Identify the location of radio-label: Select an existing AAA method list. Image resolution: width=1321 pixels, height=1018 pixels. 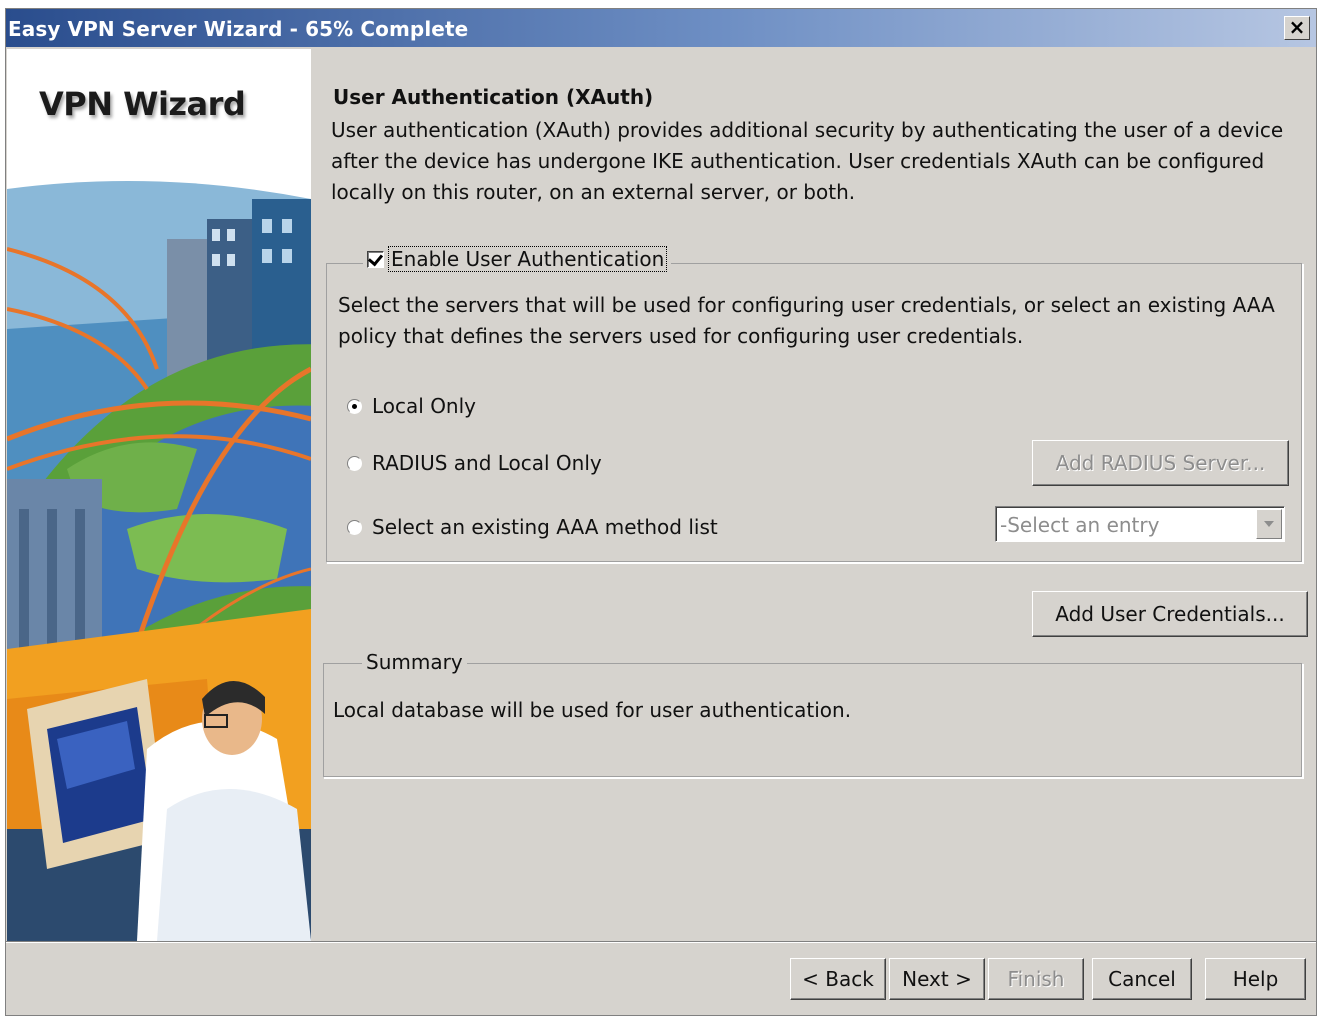
(545, 527).